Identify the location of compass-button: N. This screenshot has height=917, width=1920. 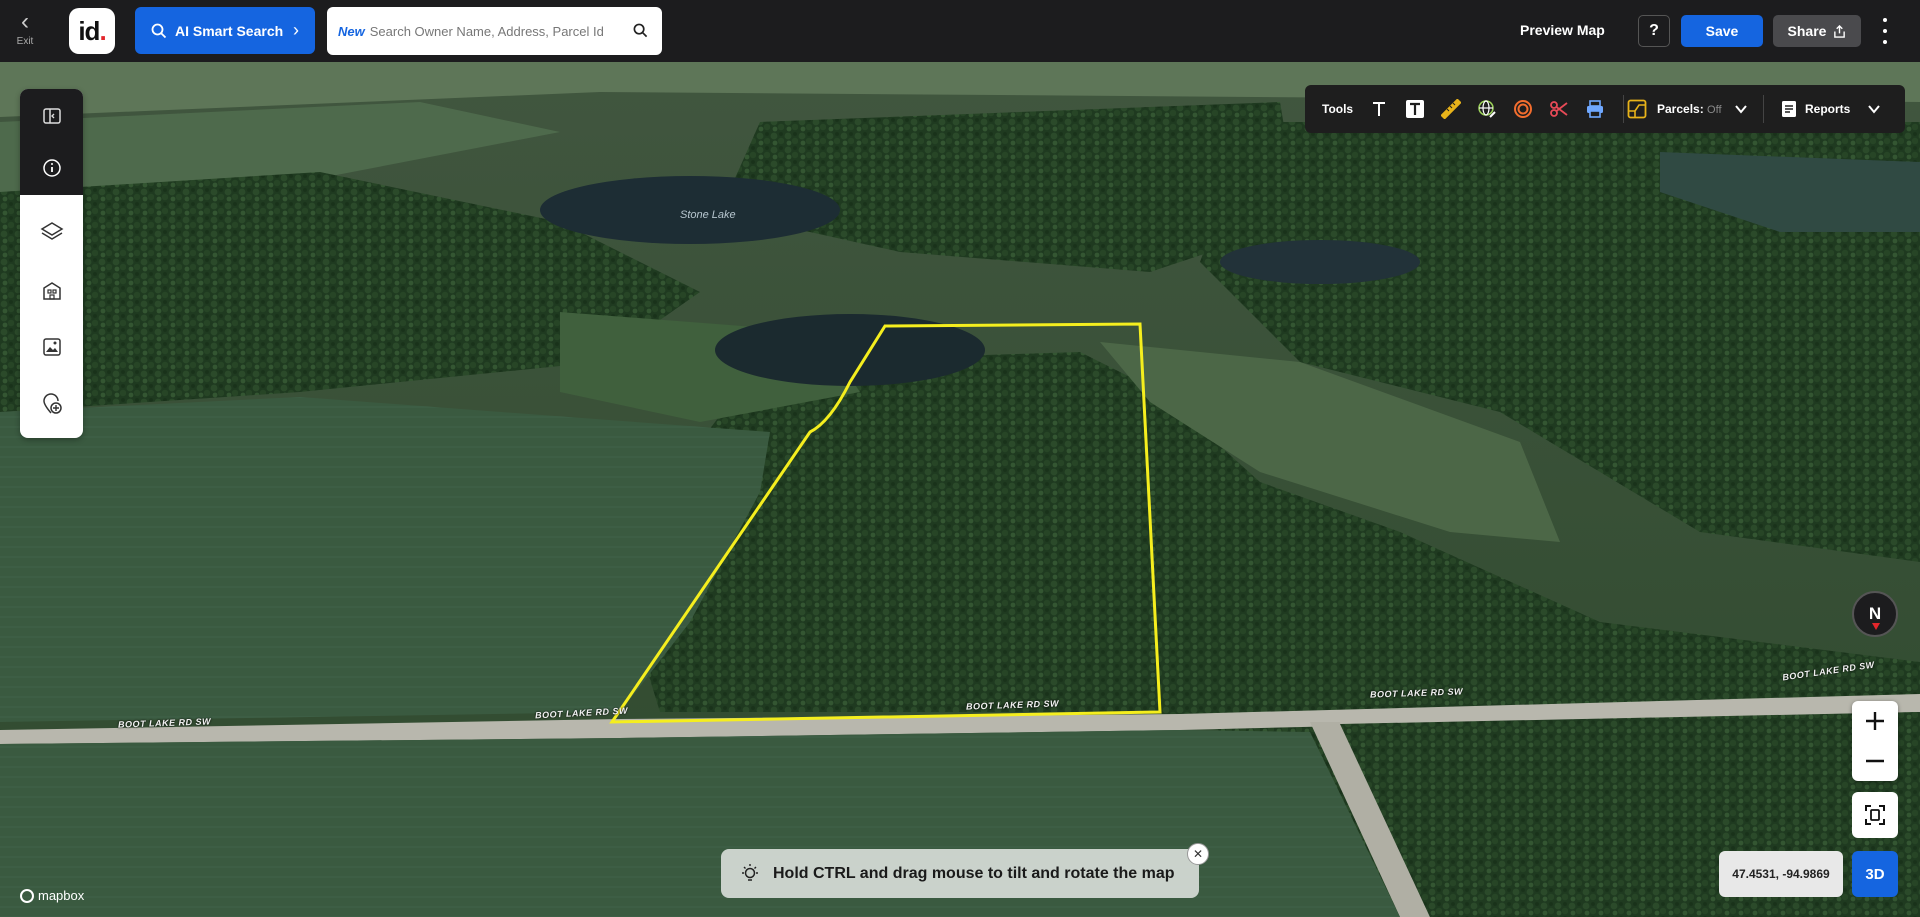
(1875, 614).